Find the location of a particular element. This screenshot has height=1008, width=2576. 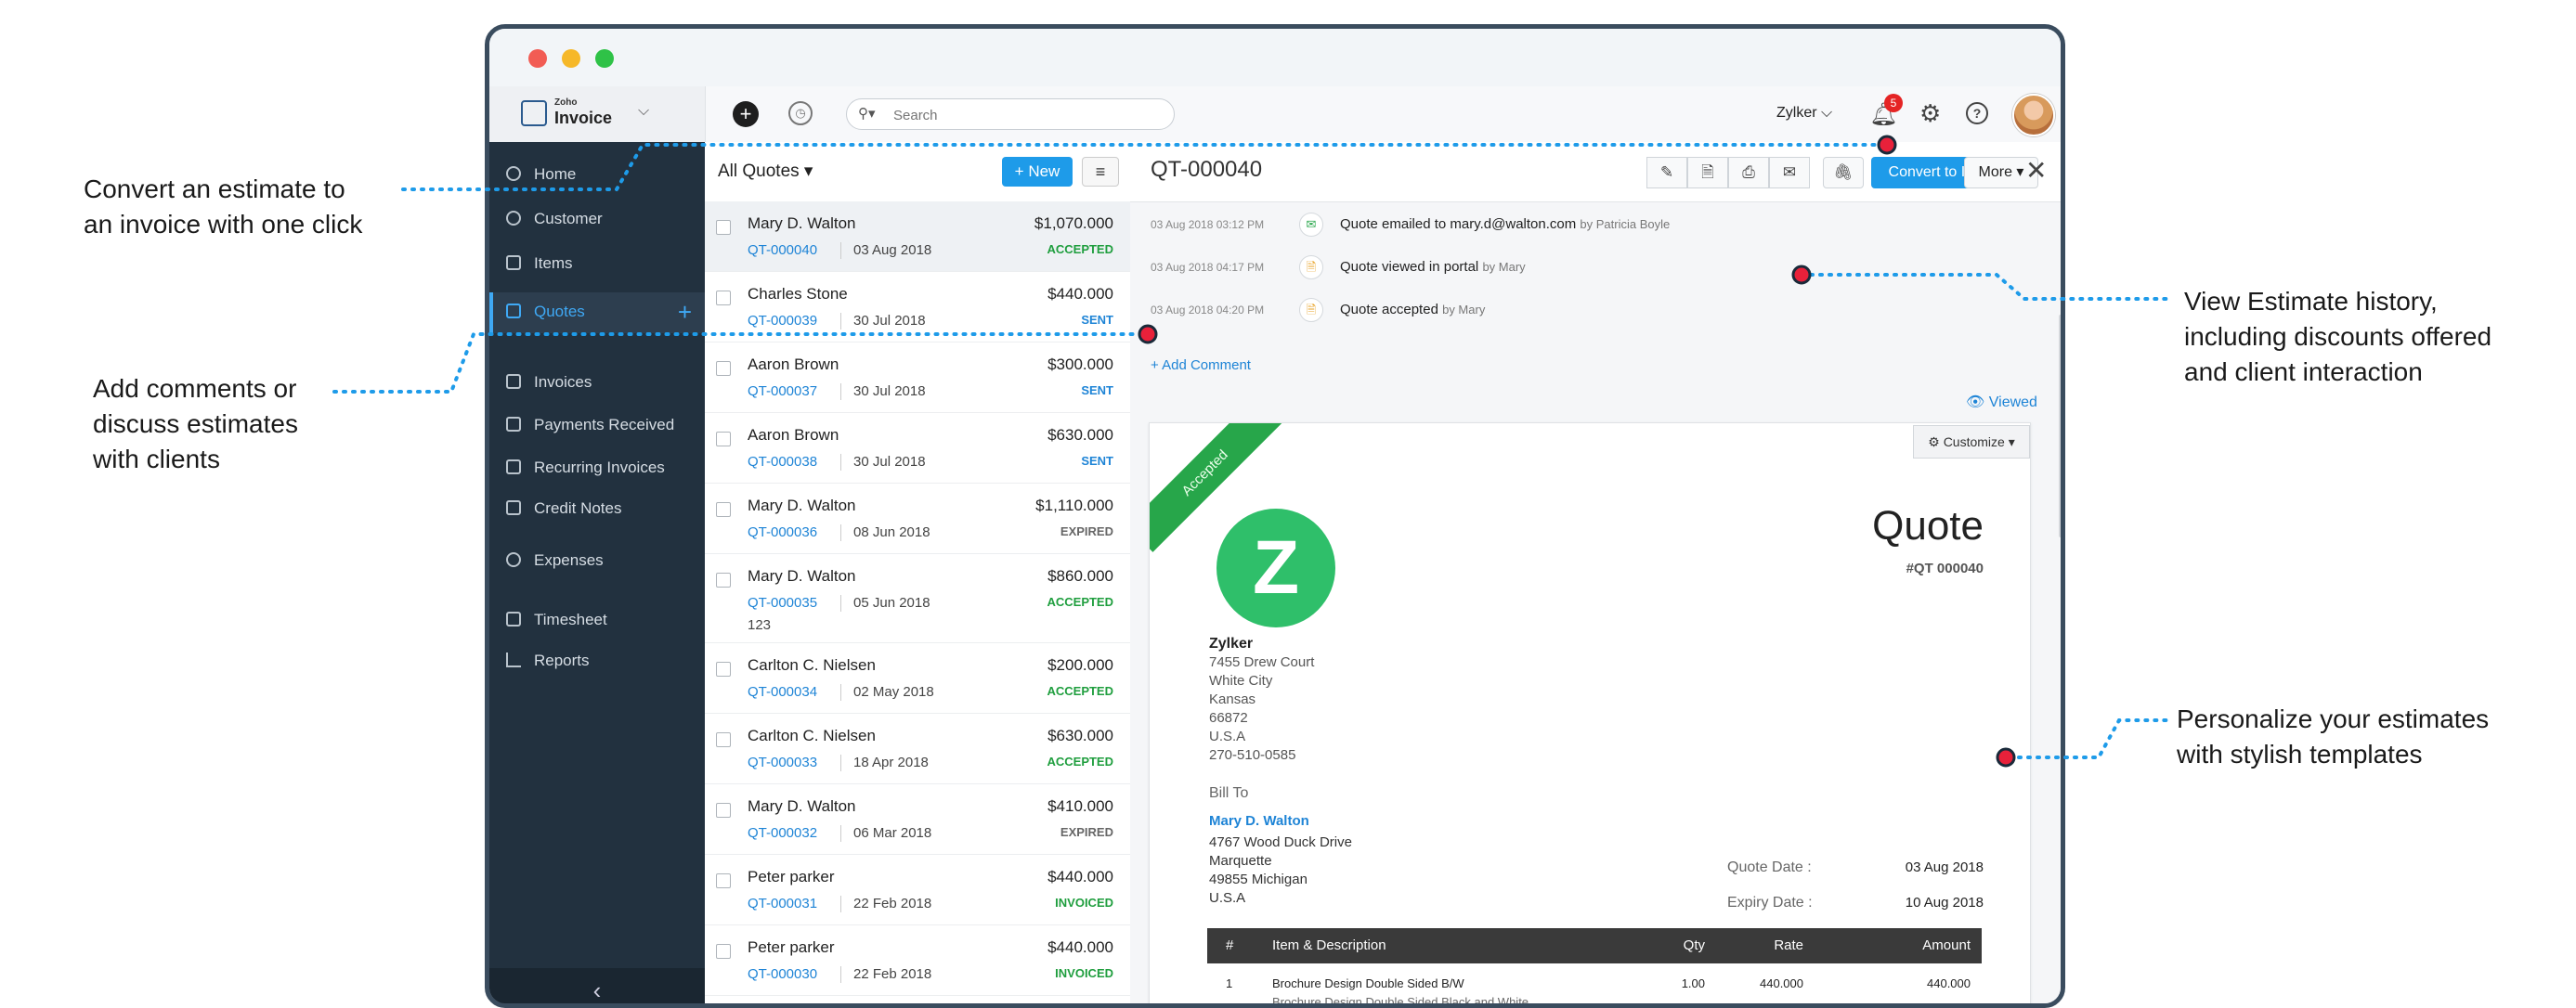

new-quote-button: + New is located at coordinates (1037, 172).